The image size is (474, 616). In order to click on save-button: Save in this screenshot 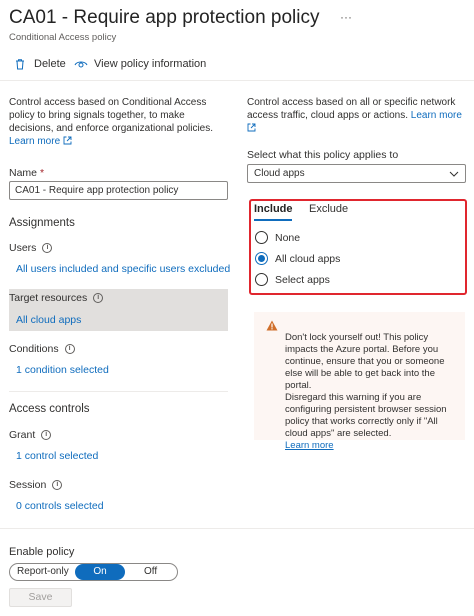, I will do `click(40, 597)`.